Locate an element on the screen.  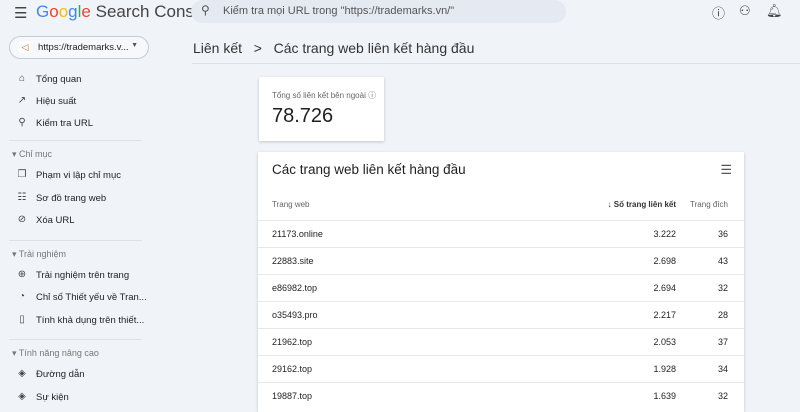
sidebar-item-label: Hiệu suất is located at coordinates (56, 101).